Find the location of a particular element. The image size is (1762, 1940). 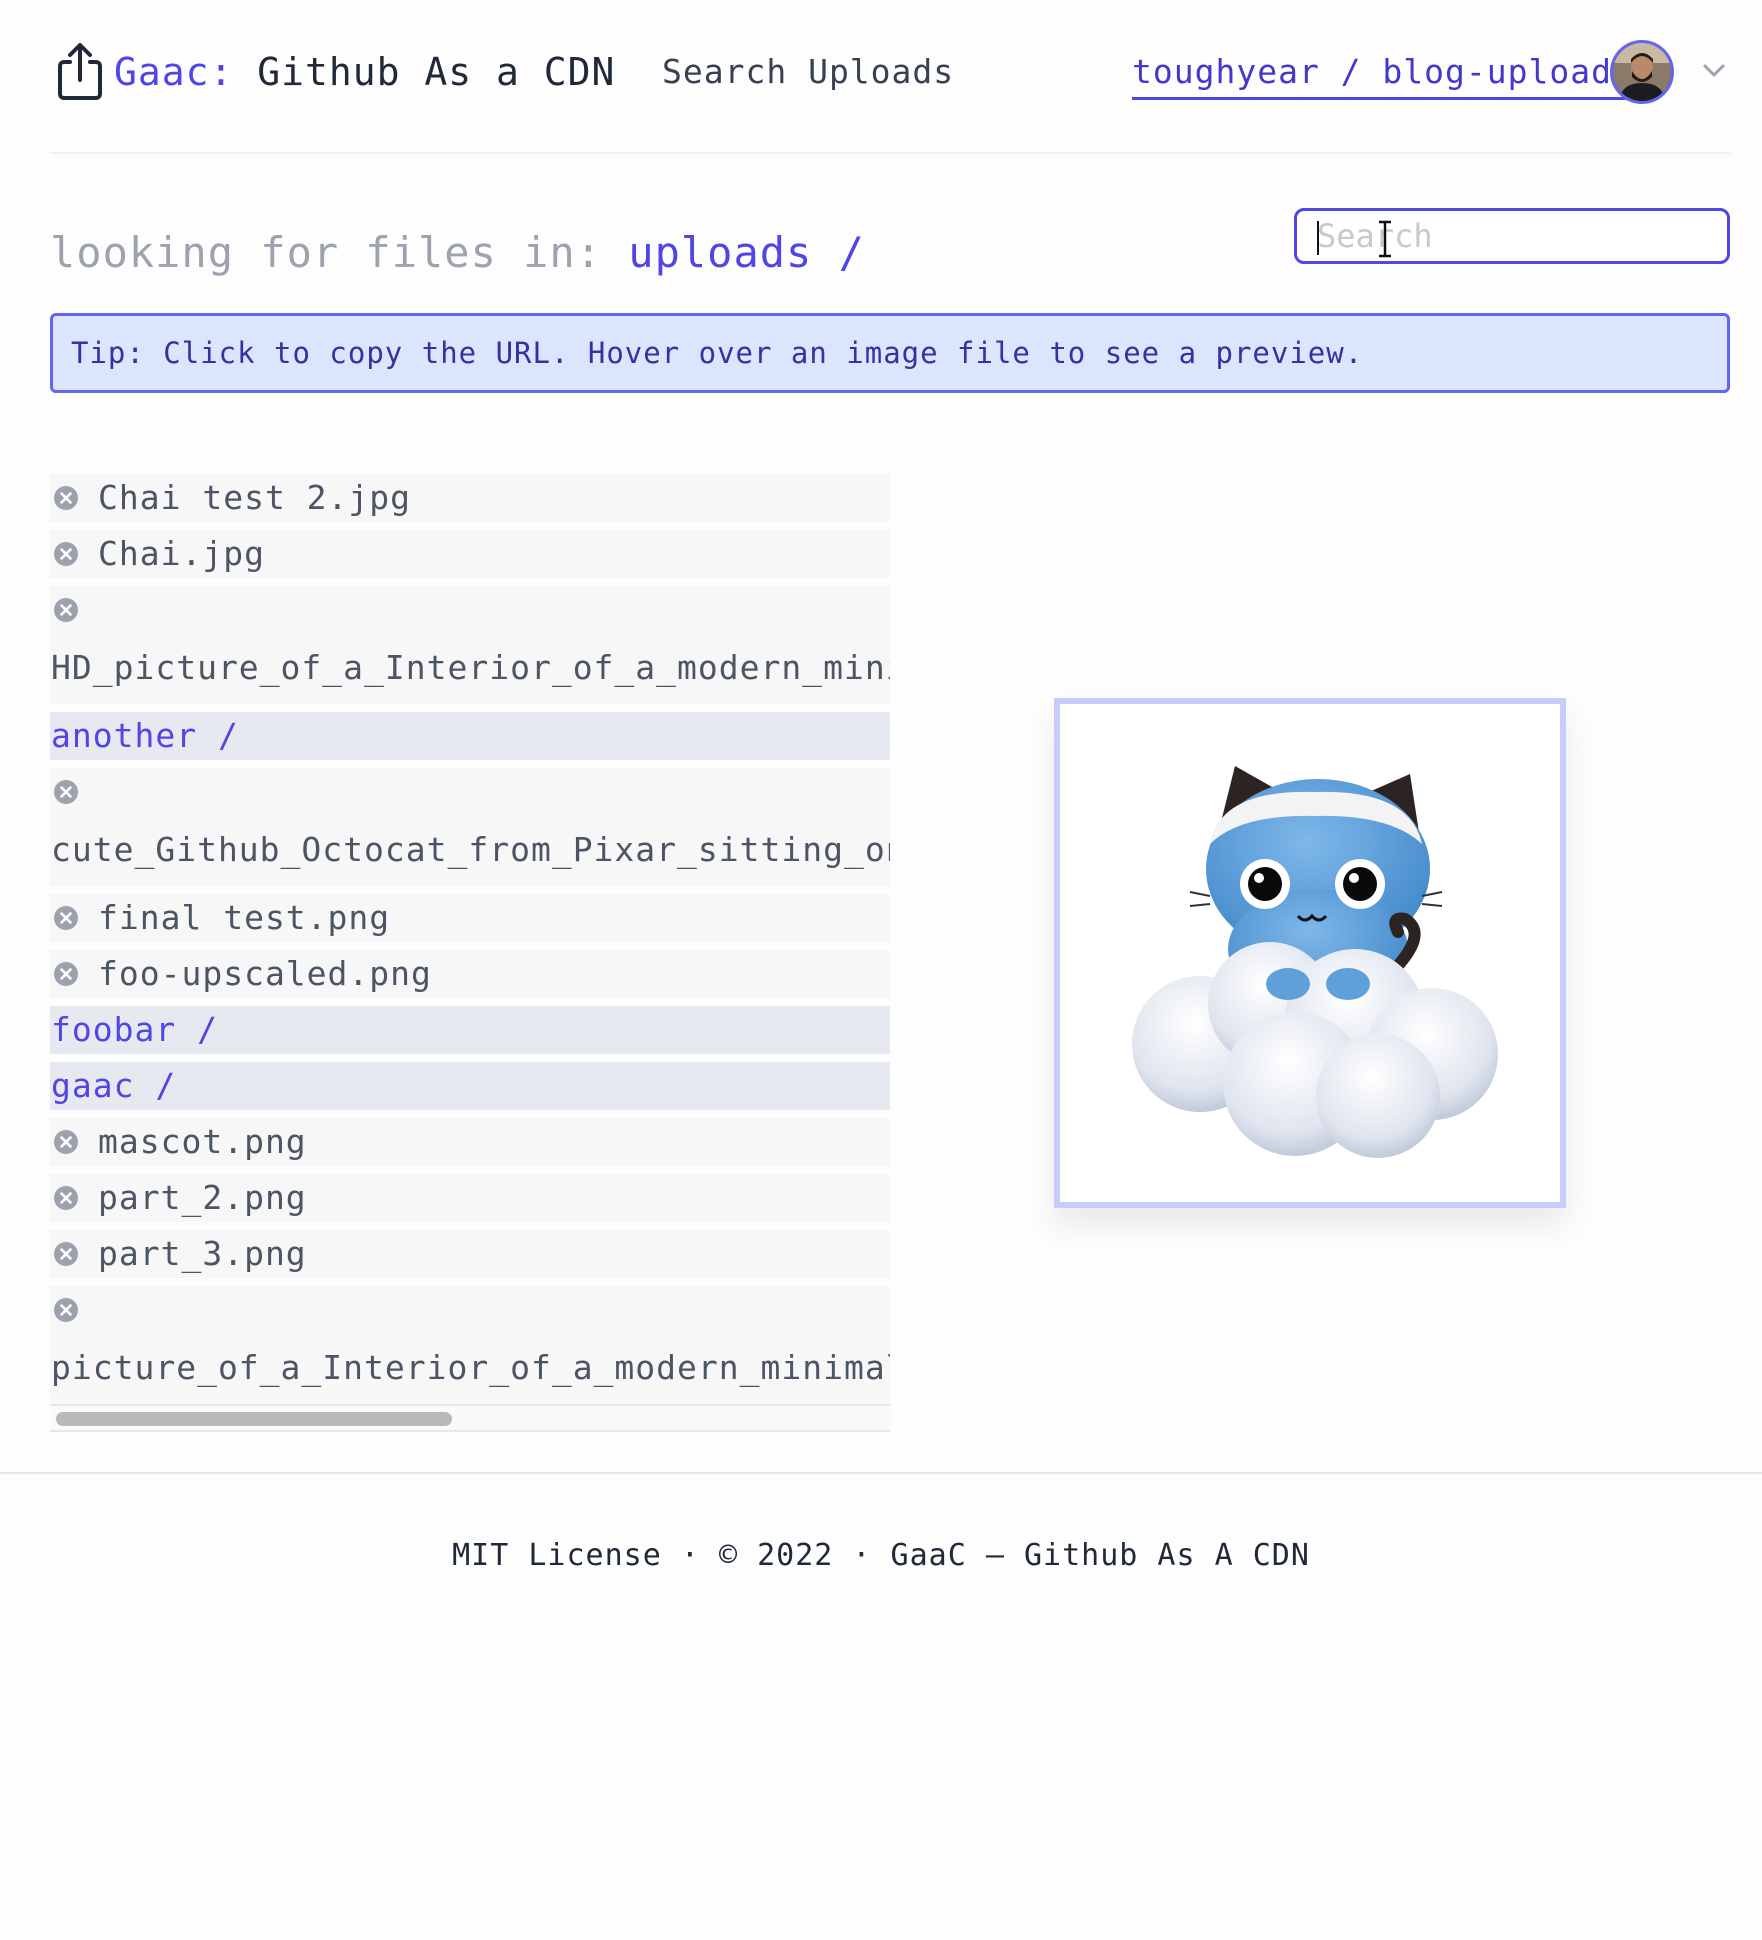

file-name: mascot.png is located at coordinates (202, 1141).